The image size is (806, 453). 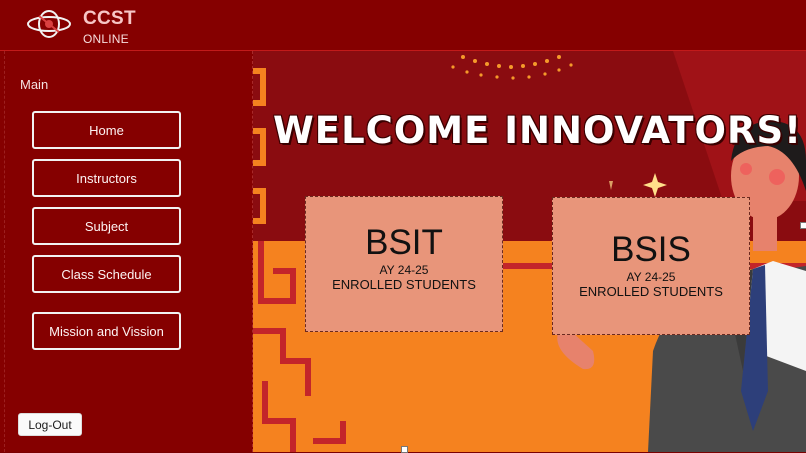 I want to click on brand-subtitle: ONLINE, so click(x=106, y=39).